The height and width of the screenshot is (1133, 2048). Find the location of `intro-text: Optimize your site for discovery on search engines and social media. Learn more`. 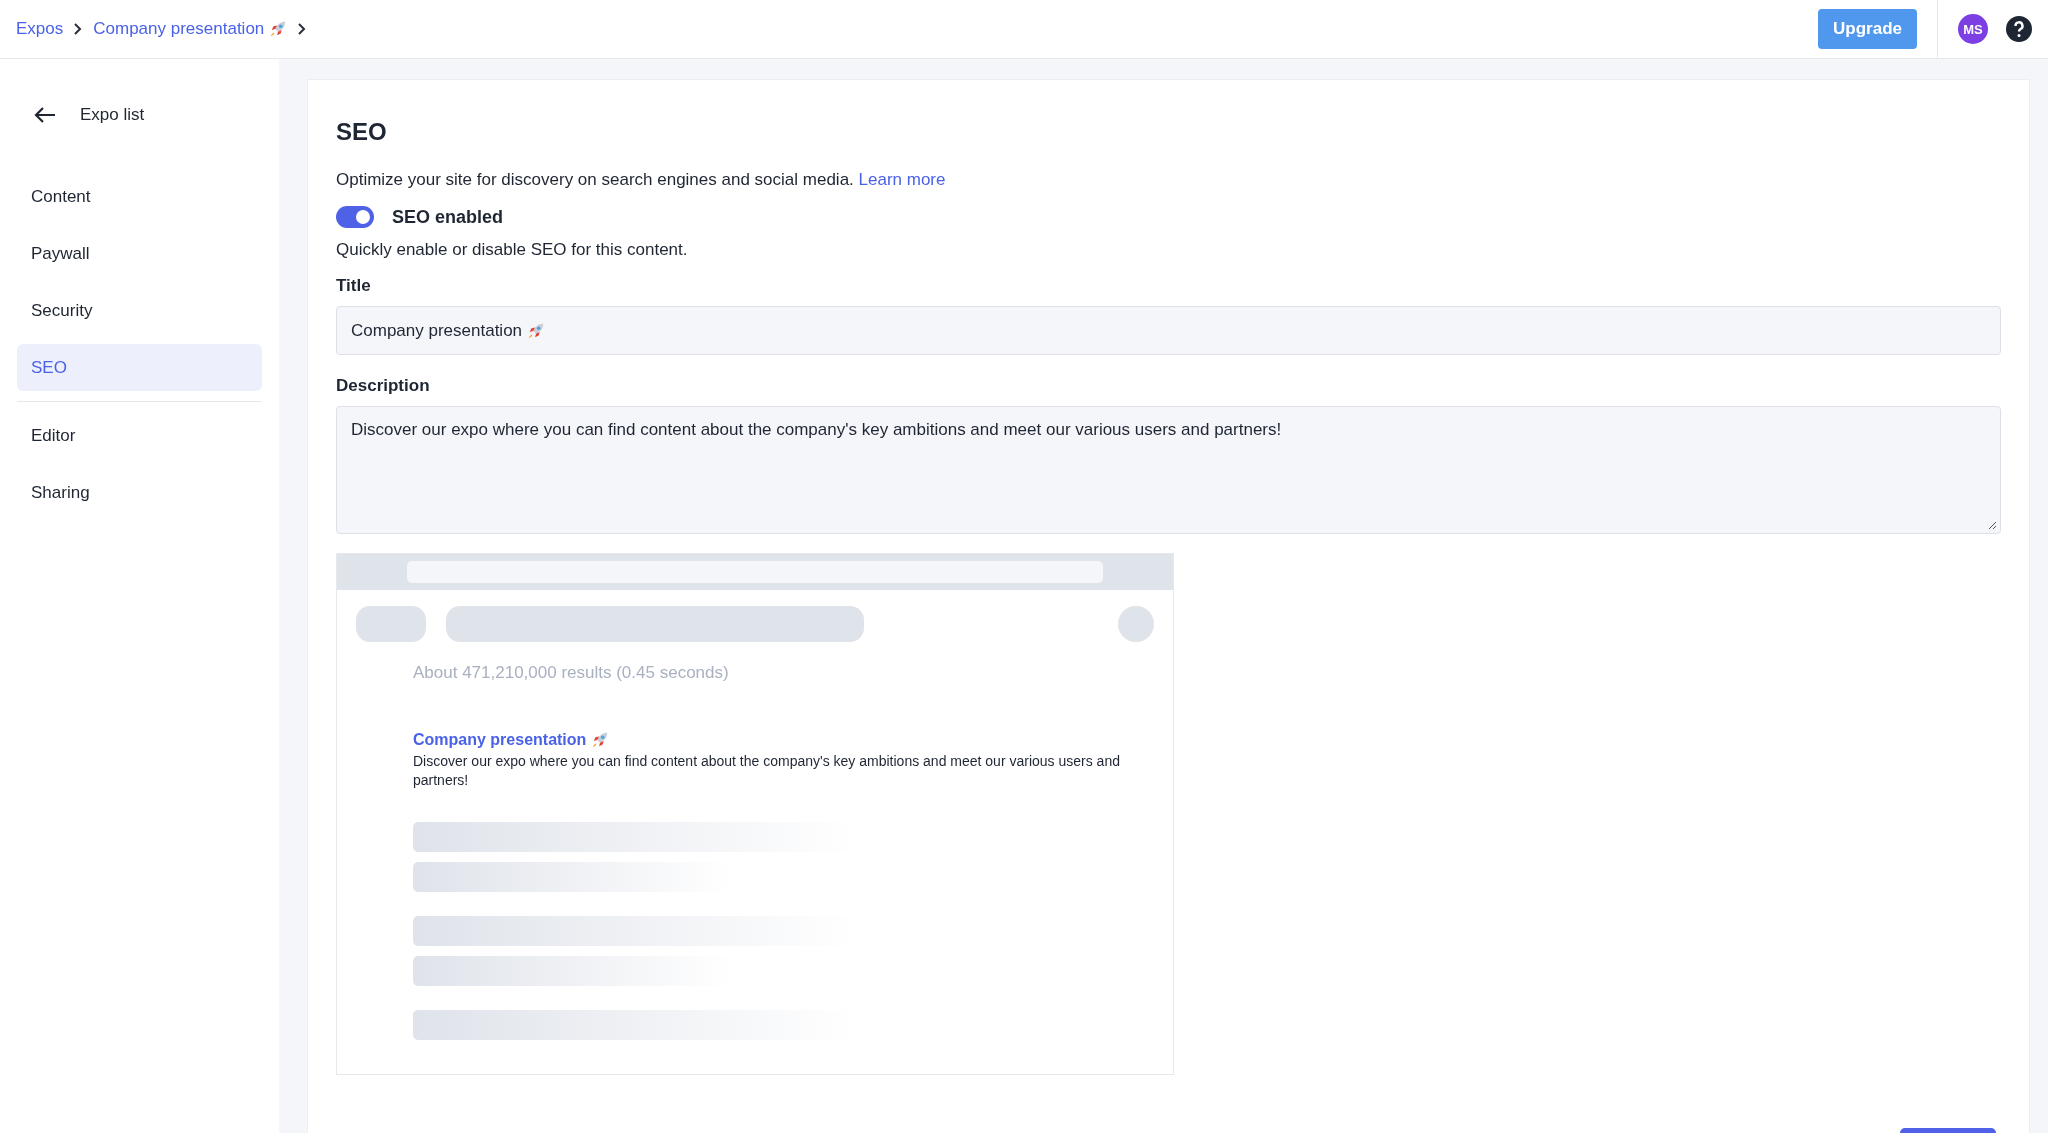

intro-text: Optimize your site for discovery on search engines and social media. Learn more is located at coordinates (641, 180).